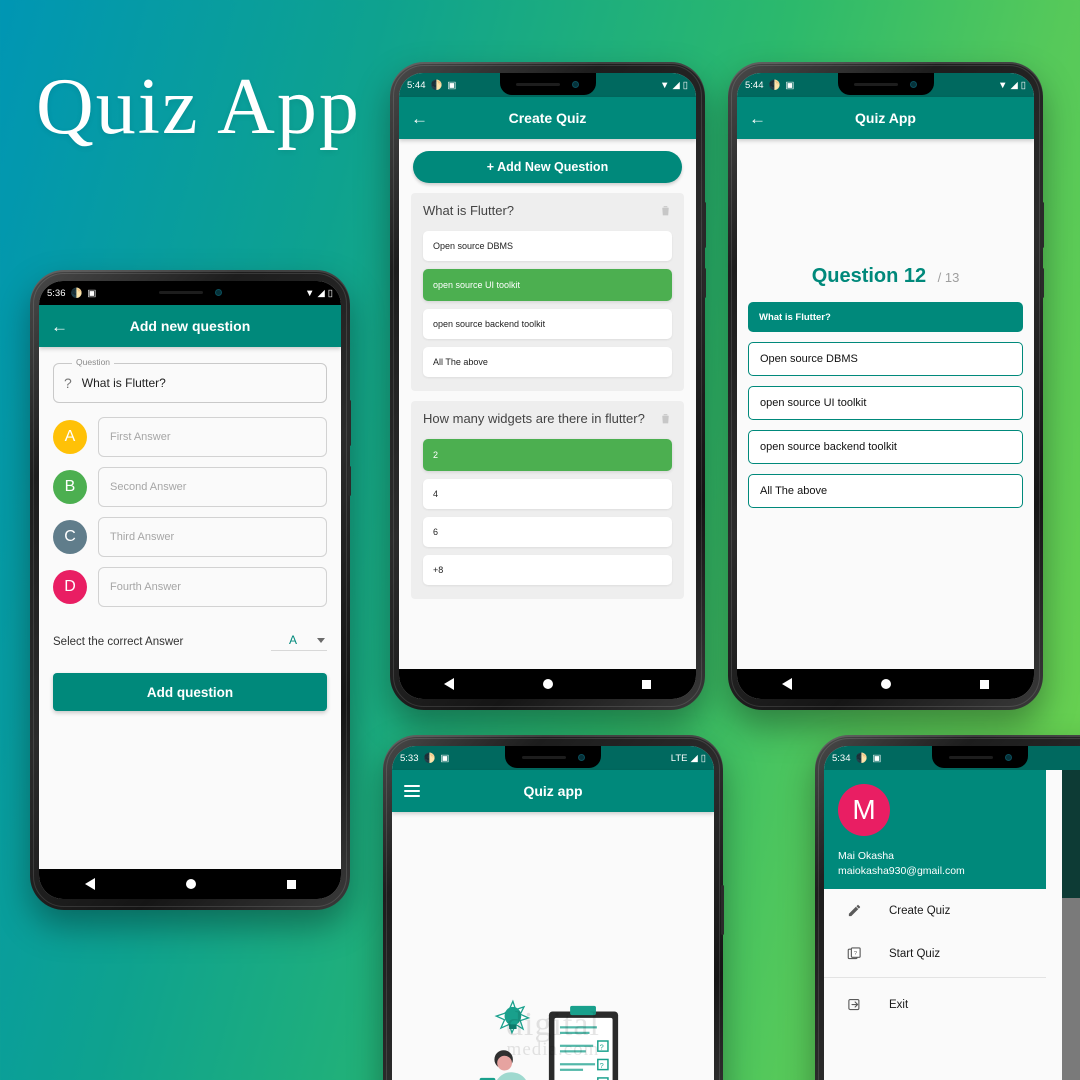 The image size is (1080, 1080). Describe the element at coordinates (321, 640) in the screenshot. I see `chevron-down-icon` at that location.